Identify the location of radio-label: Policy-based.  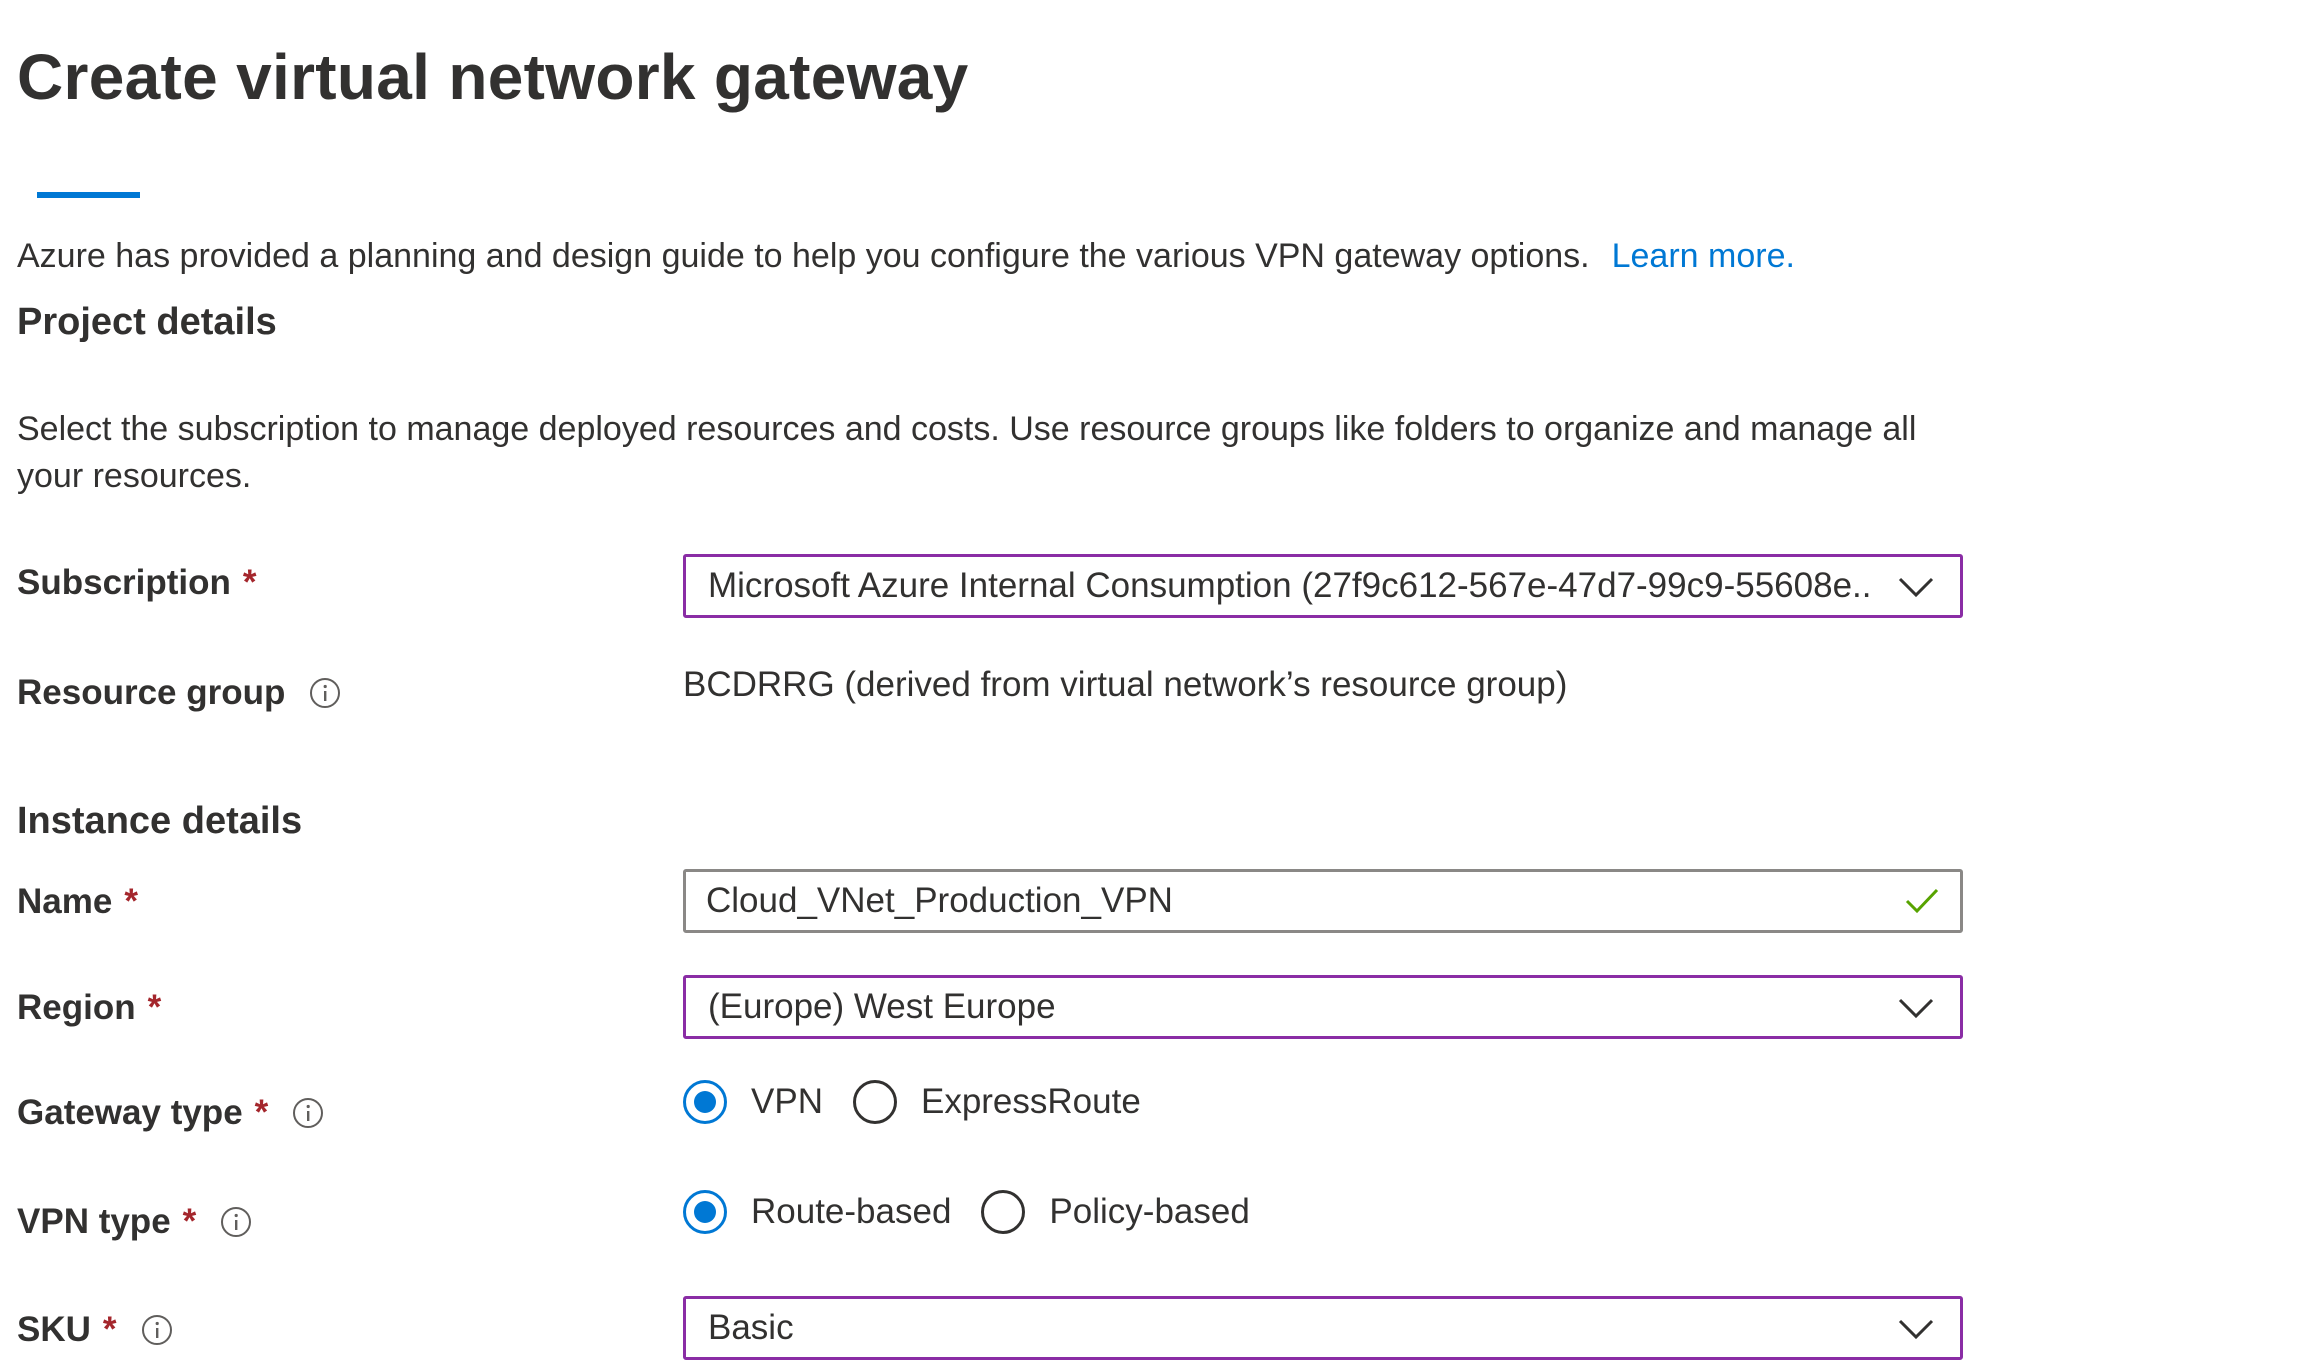
(1149, 1211).